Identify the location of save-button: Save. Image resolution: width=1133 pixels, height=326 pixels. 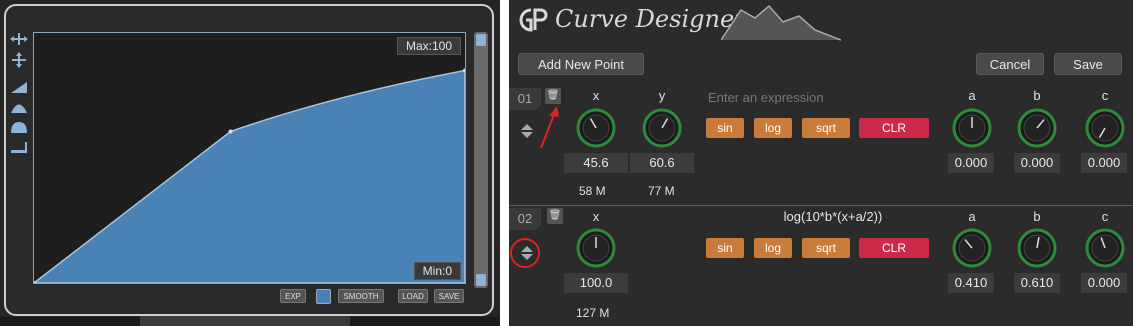
(1088, 64).